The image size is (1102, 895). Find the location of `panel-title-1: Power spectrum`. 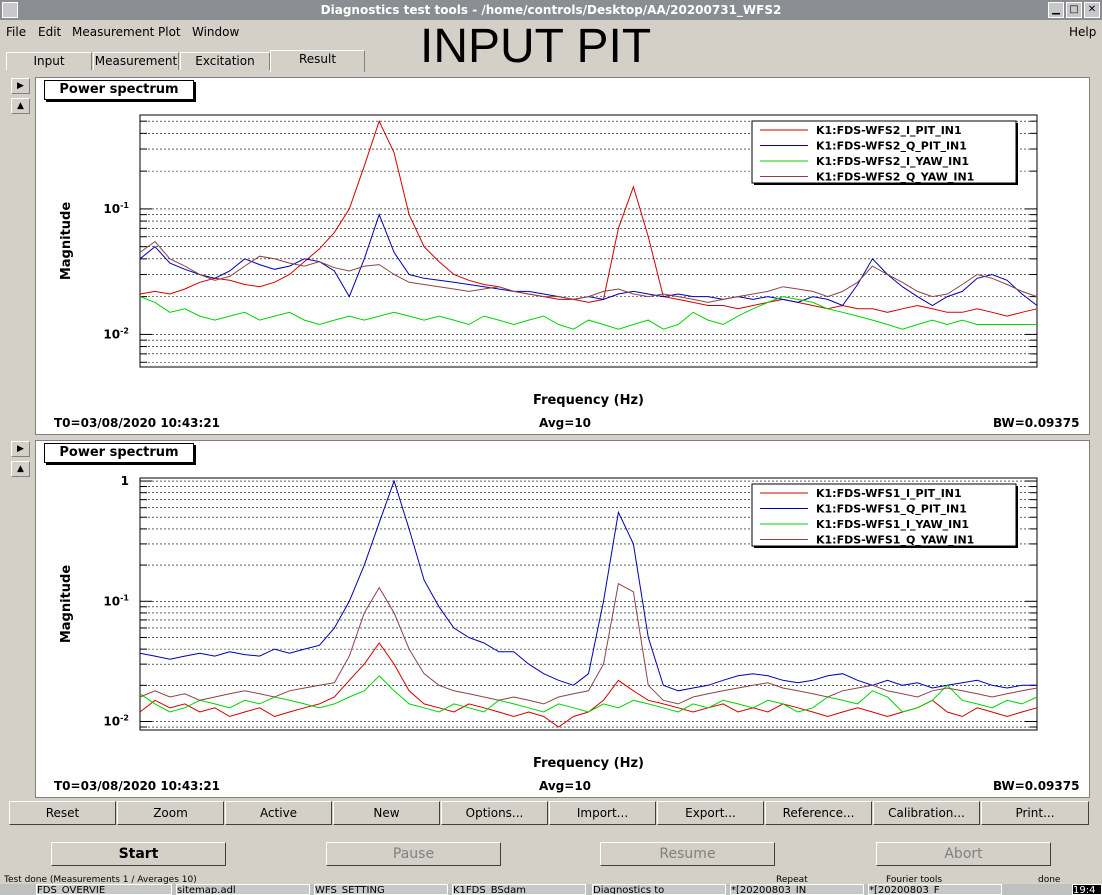

panel-title-1: Power spectrum is located at coordinates (119, 90).